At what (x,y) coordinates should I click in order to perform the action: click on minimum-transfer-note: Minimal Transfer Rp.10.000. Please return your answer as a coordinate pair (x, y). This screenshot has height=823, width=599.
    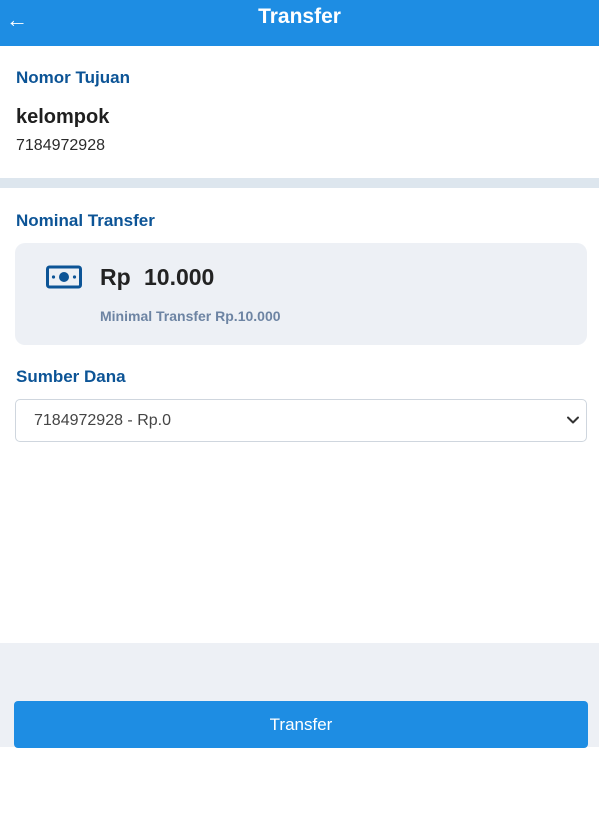
    Looking at the image, I should click on (190, 316).